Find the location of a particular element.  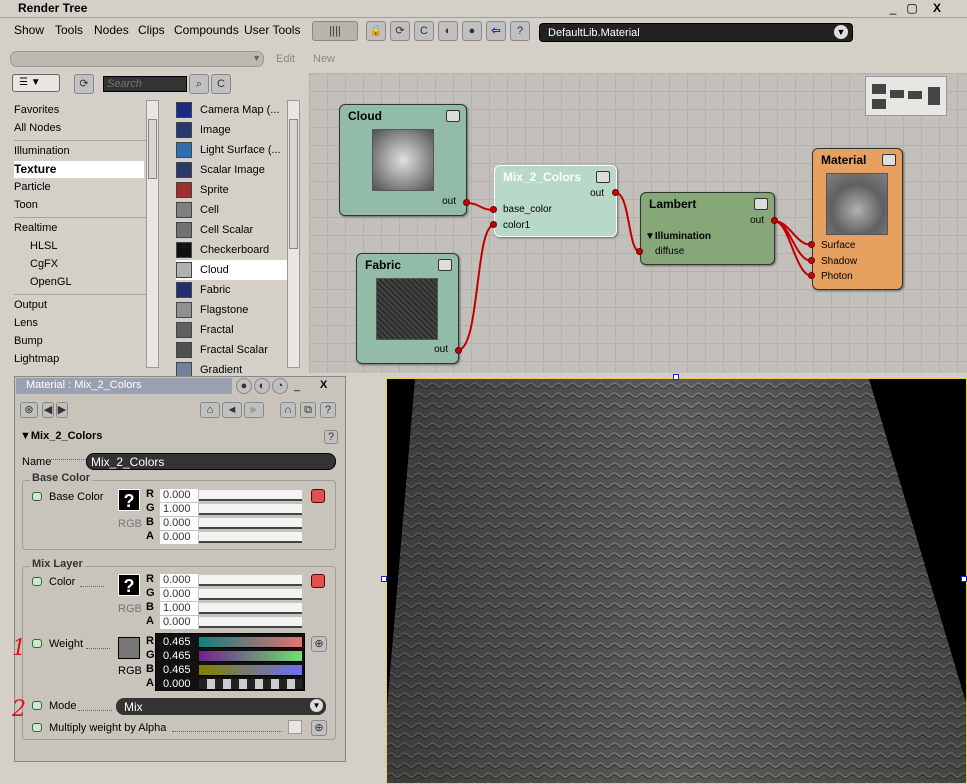

home-icon: ⌂ is located at coordinates (210, 410).